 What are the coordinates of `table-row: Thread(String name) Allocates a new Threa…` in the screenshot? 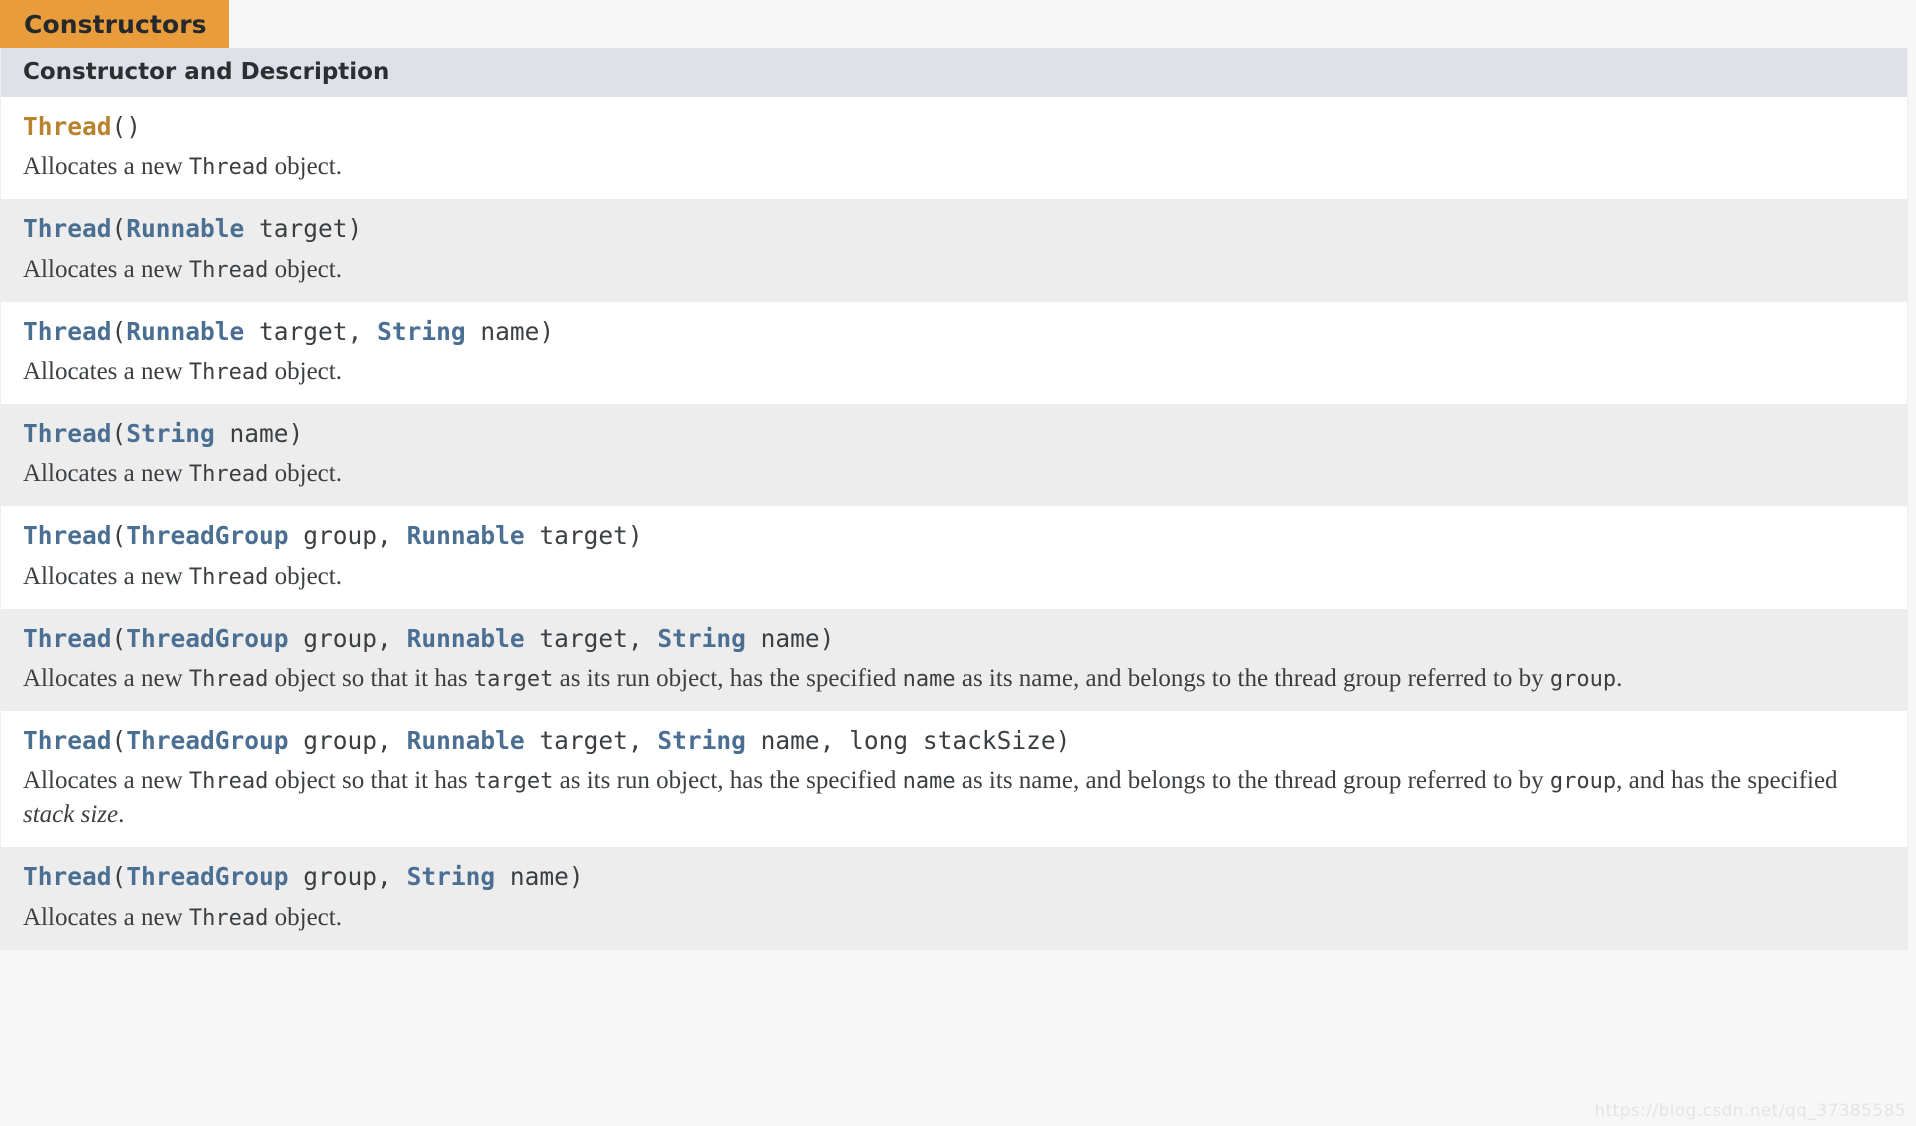 It's located at (954, 455).